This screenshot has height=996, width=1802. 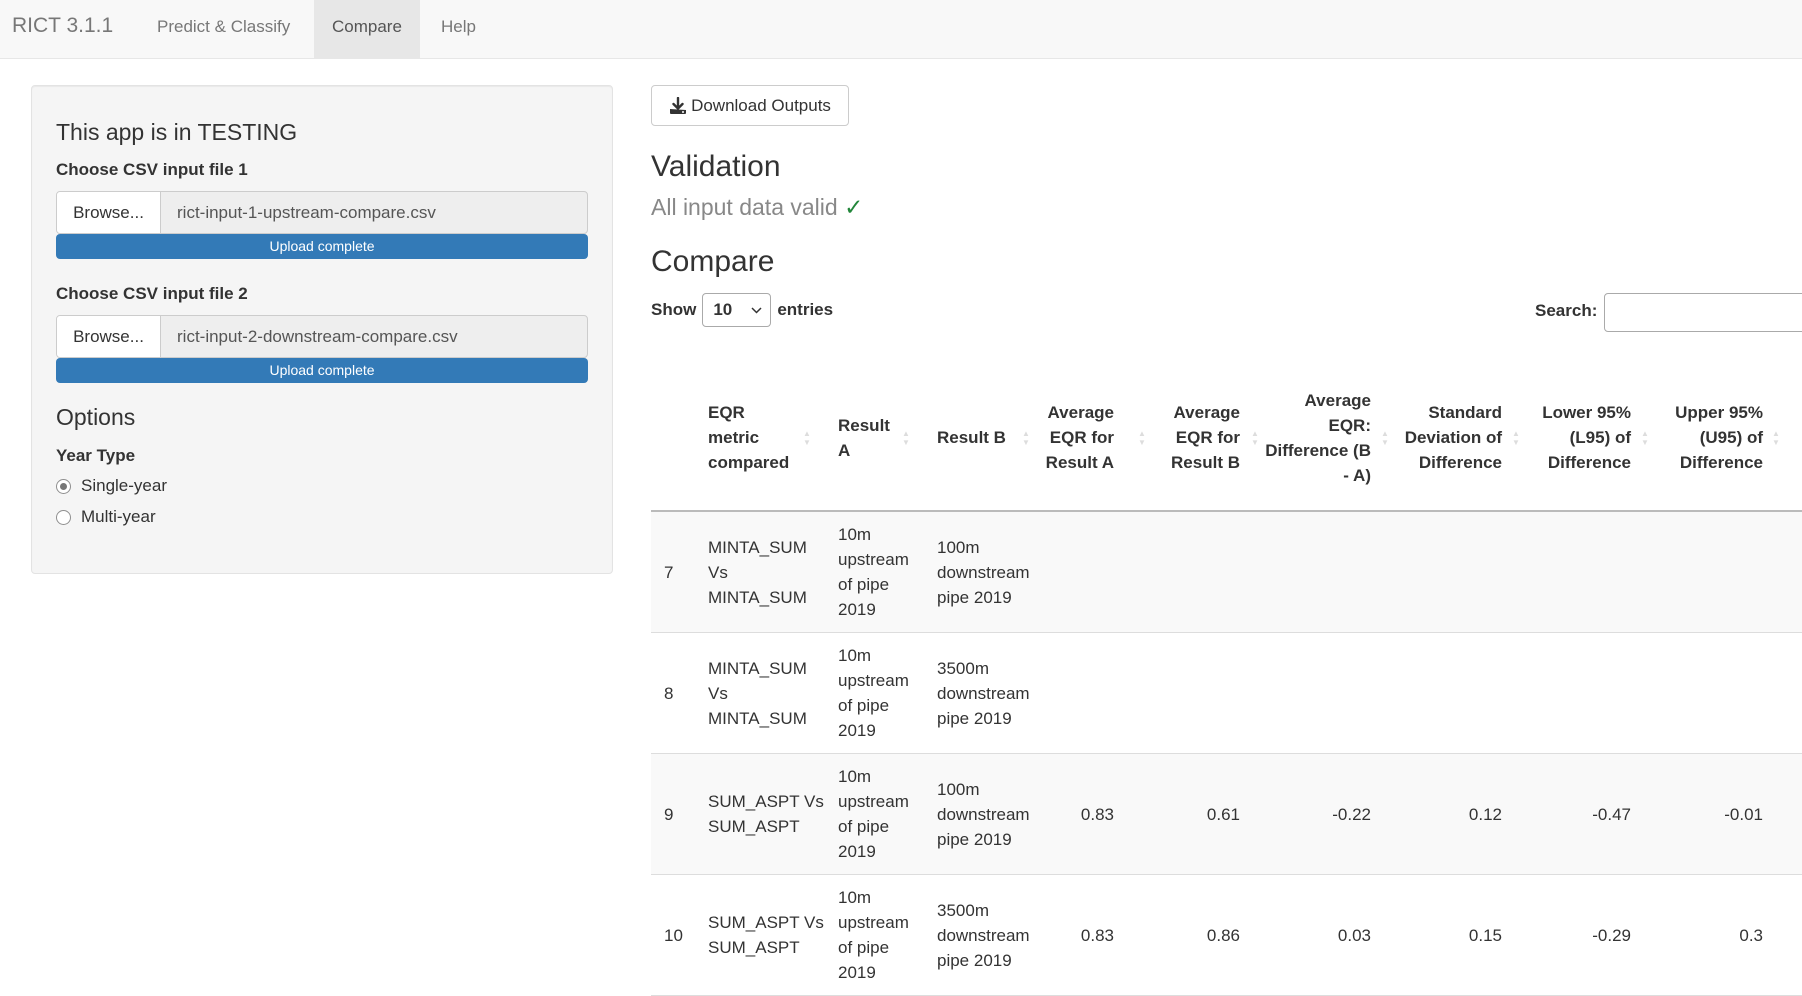 I want to click on file2-filename: rict-input-2-downstream-compare.csv, so click(x=317, y=336).